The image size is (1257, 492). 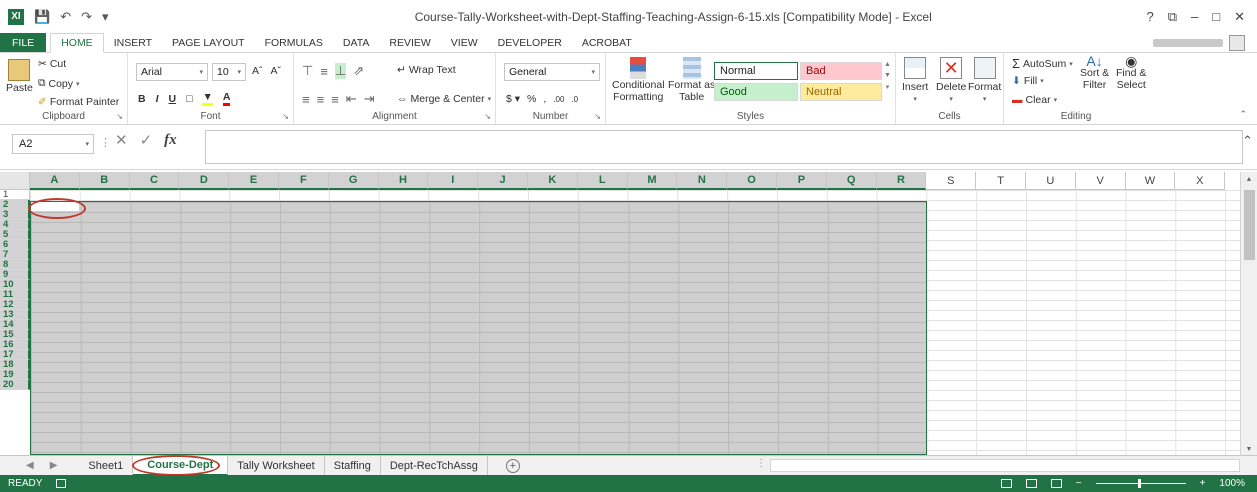 I want to click on tab-view: VIEW, so click(x=464, y=43).